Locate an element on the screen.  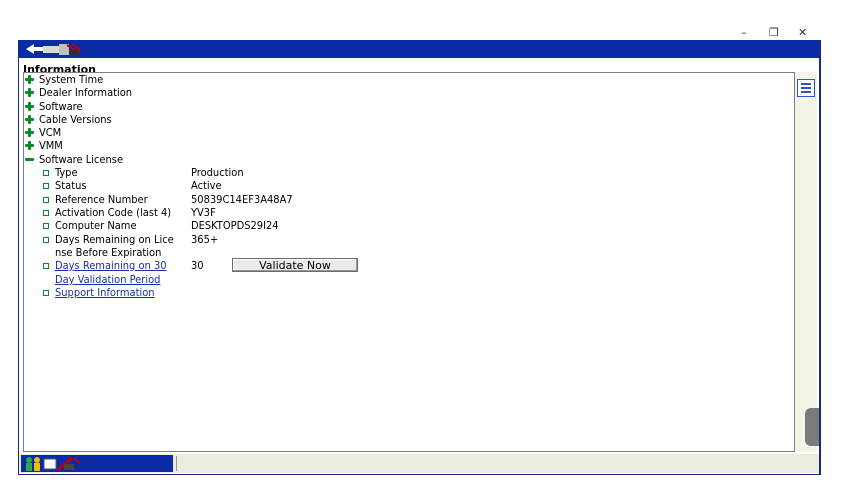
row-key: Days Remaining on Lice is located at coordinates (114, 239).